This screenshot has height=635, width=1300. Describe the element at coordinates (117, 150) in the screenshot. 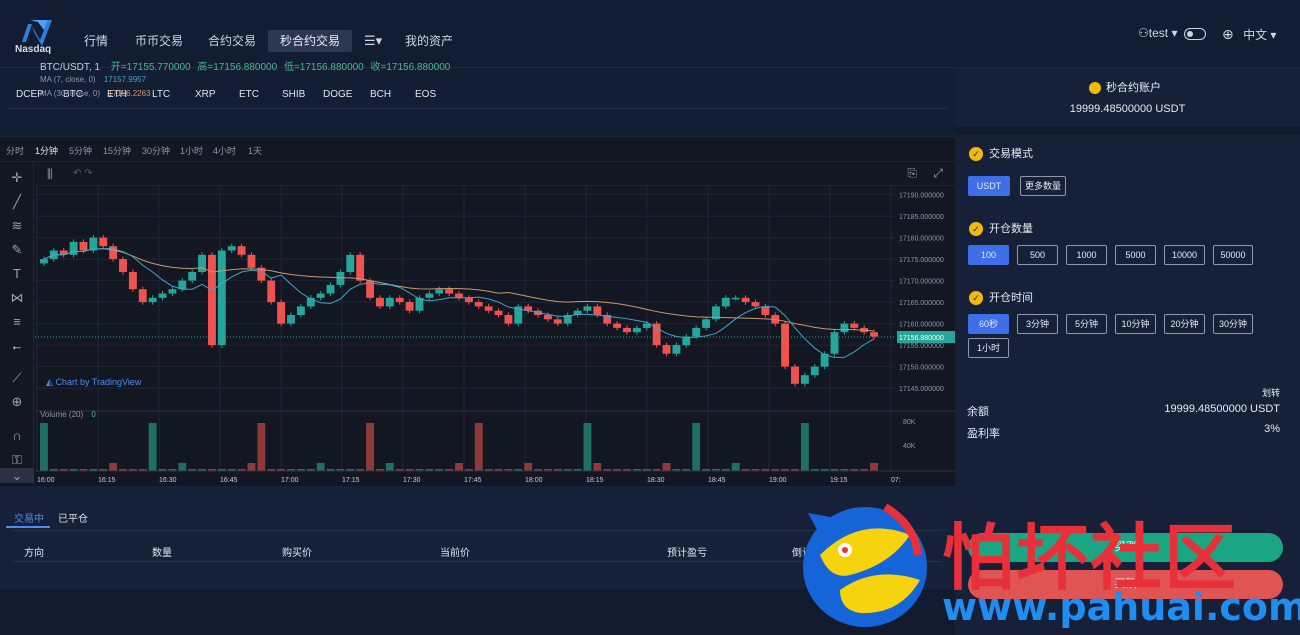

I see `interval-15m: 15分钟` at that location.